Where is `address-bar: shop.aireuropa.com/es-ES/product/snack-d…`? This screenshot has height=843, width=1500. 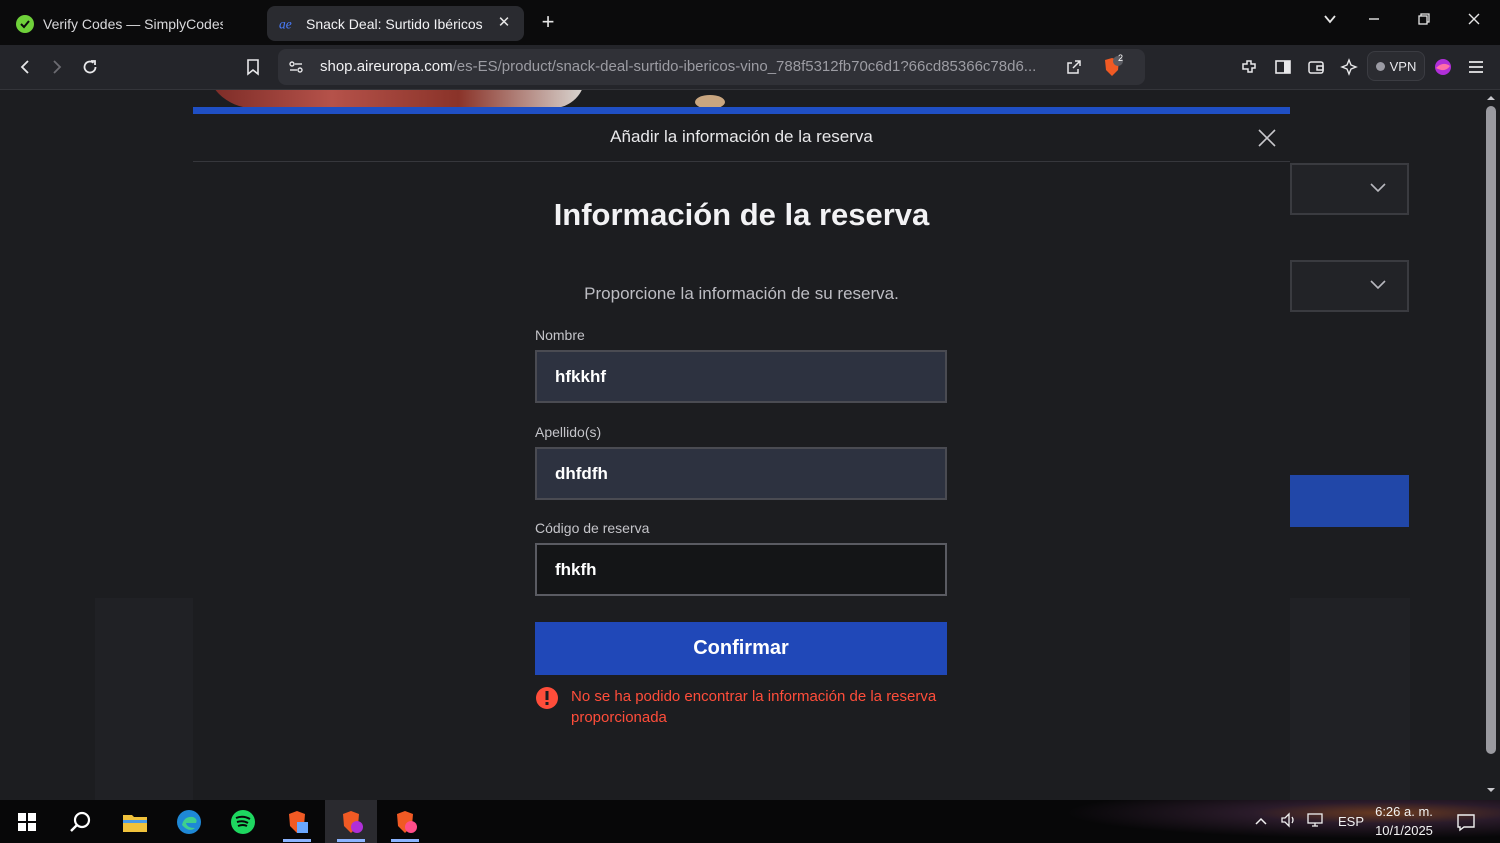
address-bar: shop.aireuropa.com/es-ES/product/snack-d… is located at coordinates (711, 67).